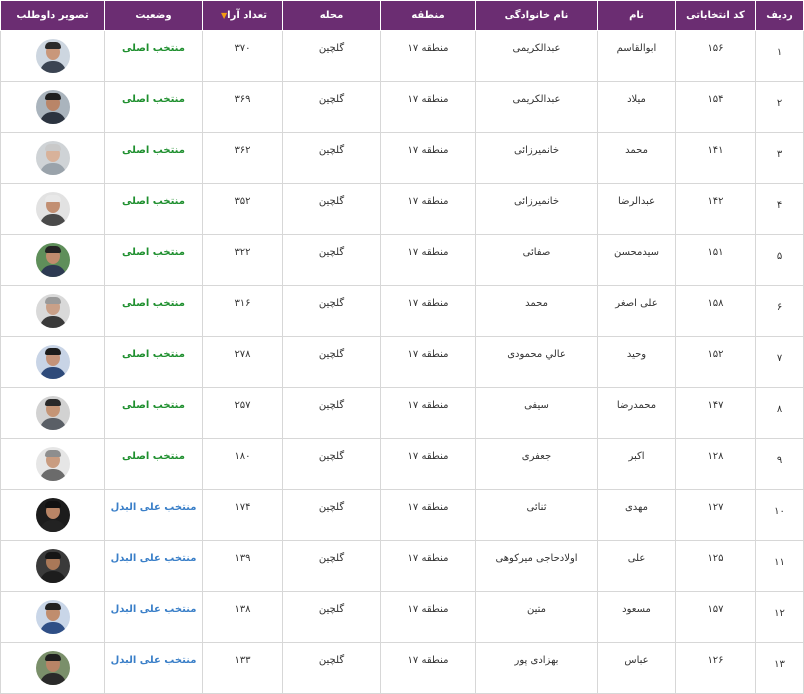 The image size is (804, 694). What do you see at coordinates (636, 15) in the screenshot?
I see `header-first-name: نام` at bounding box center [636, 15].